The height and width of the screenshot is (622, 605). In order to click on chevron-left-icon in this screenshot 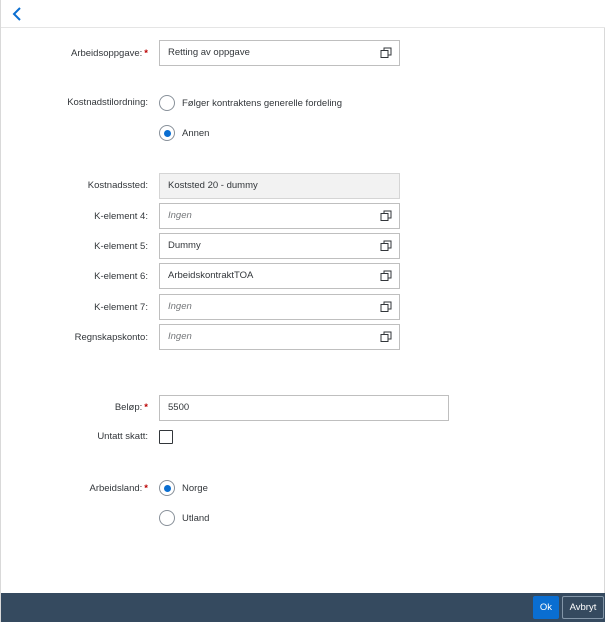, I will do `click(16, 14)`.